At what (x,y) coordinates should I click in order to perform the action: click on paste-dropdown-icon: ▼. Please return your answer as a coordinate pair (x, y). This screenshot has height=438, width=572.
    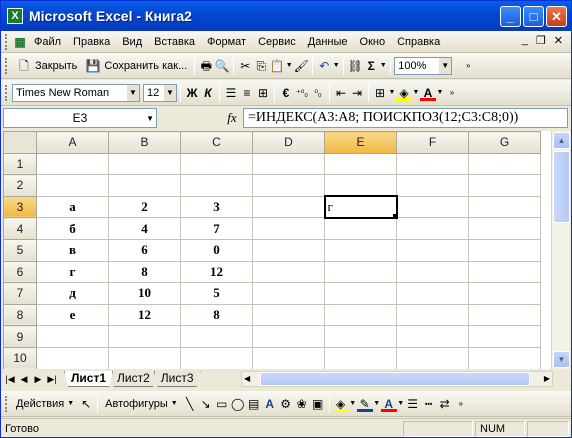
    Looking at the image, I should click on (289, 66).